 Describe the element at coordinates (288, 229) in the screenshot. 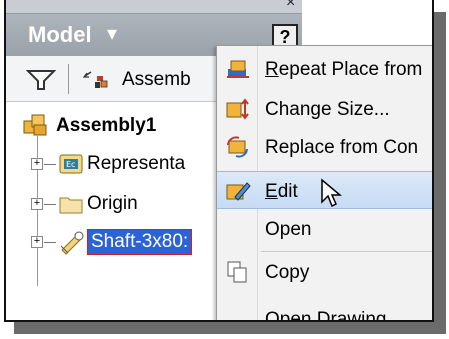

I see `menu-item-label: Open` at that location.